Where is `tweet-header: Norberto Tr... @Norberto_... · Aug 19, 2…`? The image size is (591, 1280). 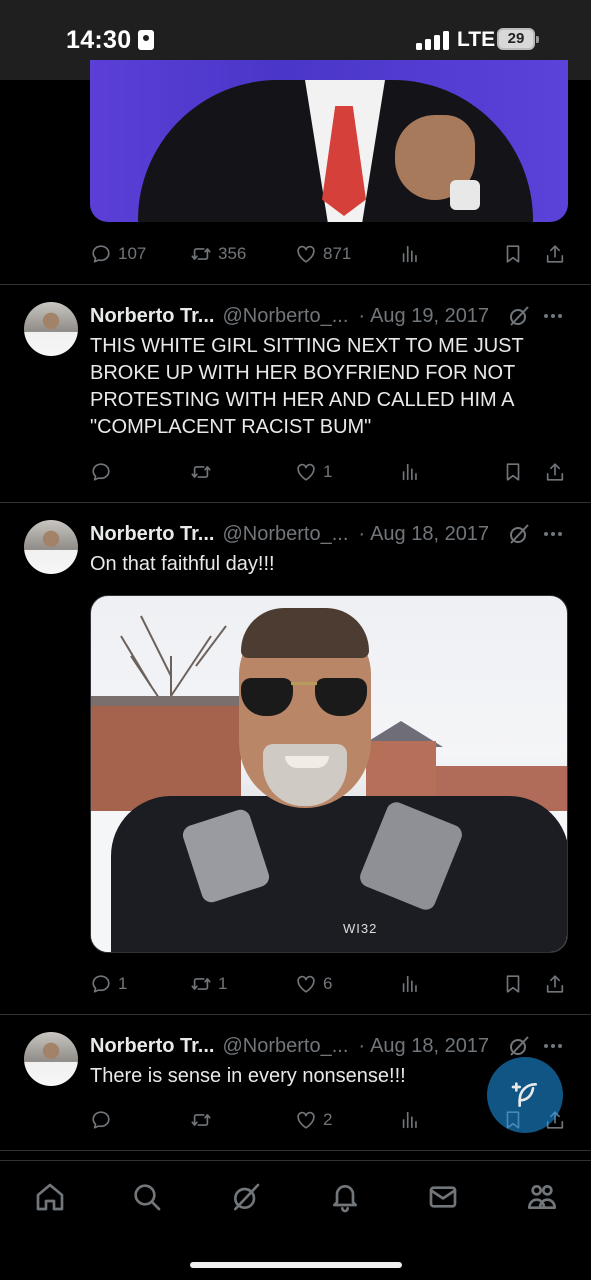
tweet-header: Norberto Tr... @Norberto_... · Aug 19, 2… is located at coordinates (289, 316).